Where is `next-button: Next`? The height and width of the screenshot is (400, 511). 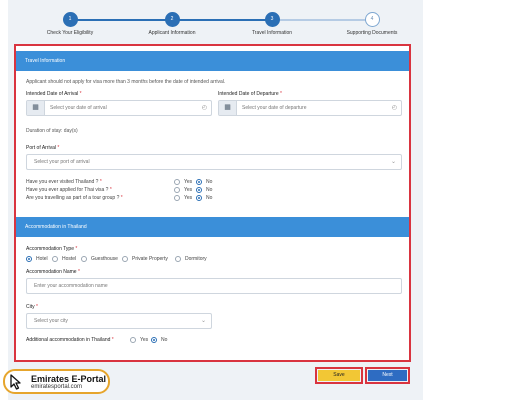
next-button: Next is located at coordinates (387, 375).